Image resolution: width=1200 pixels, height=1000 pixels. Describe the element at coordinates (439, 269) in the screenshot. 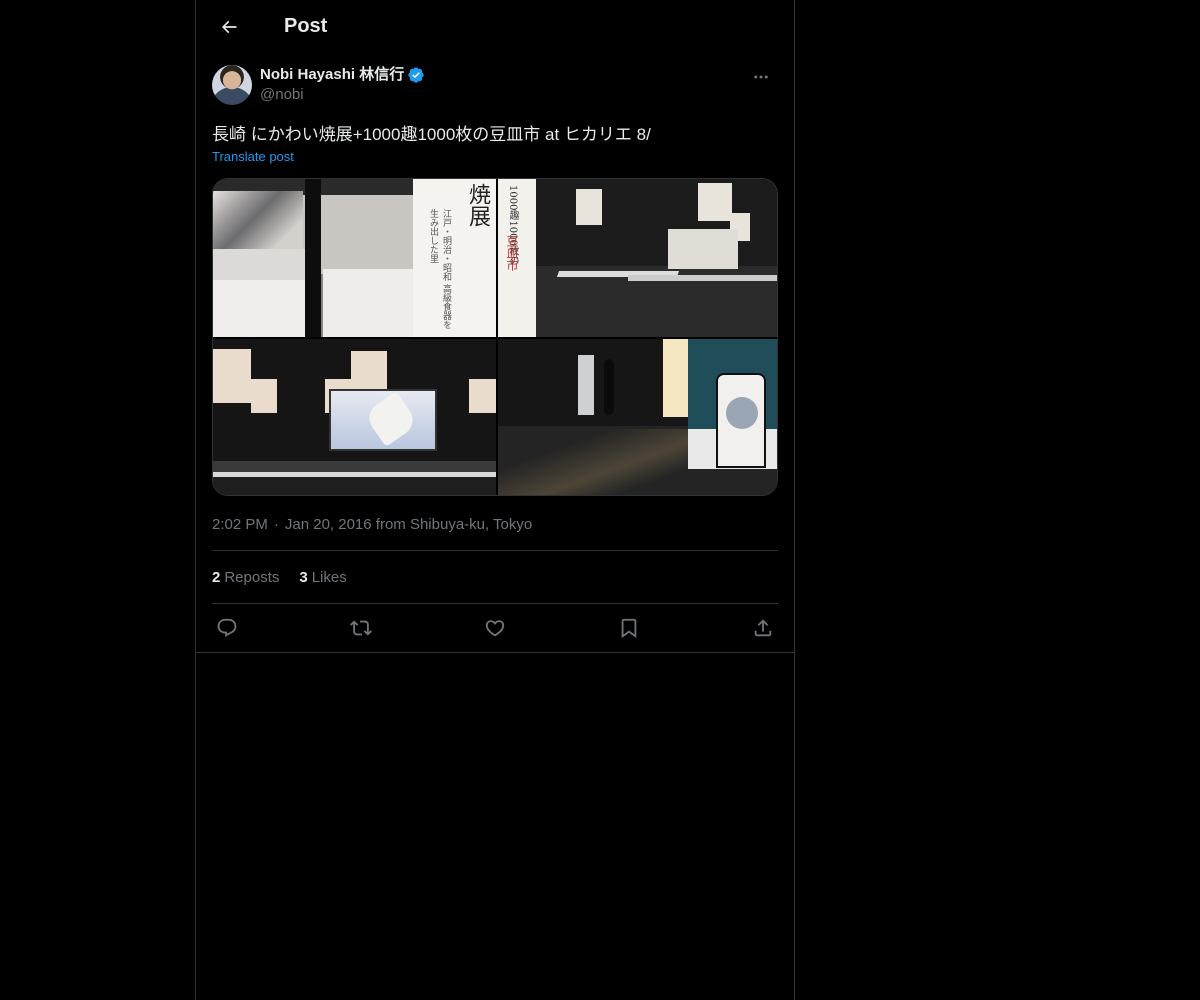

I see `photo-1-banner-subtitle: 江戸・明治・昭和 高級食器を生み出した里` at that location.